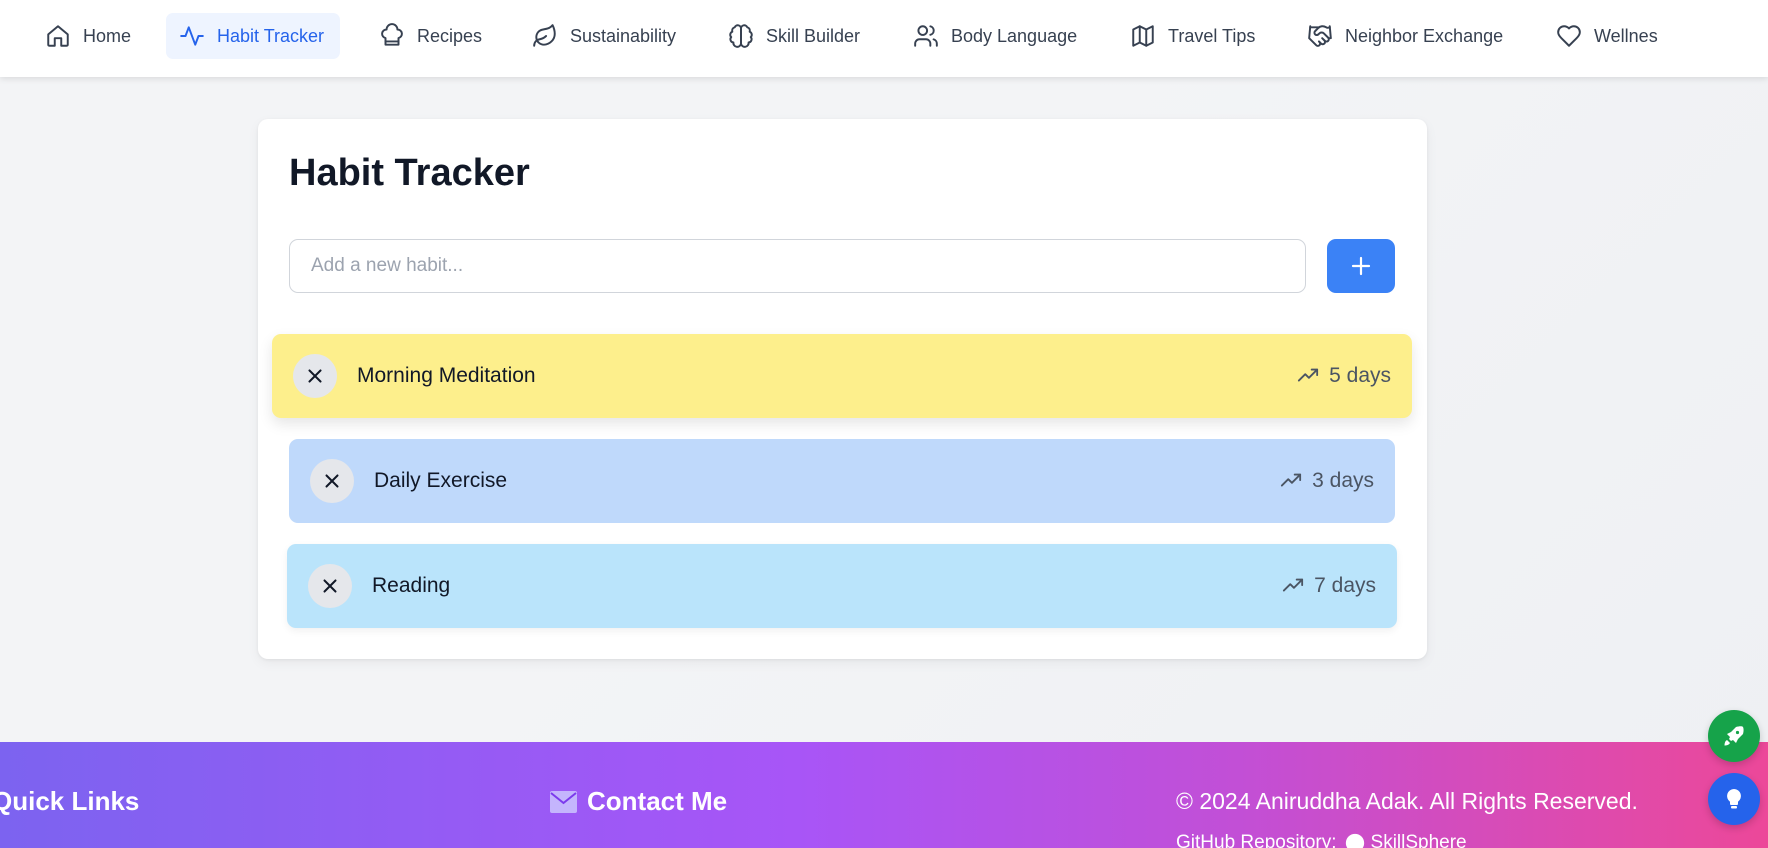 Image resolution: width=1768 pixels, height=848 pixels. I want to click on activity-icon, so click(192, 36).